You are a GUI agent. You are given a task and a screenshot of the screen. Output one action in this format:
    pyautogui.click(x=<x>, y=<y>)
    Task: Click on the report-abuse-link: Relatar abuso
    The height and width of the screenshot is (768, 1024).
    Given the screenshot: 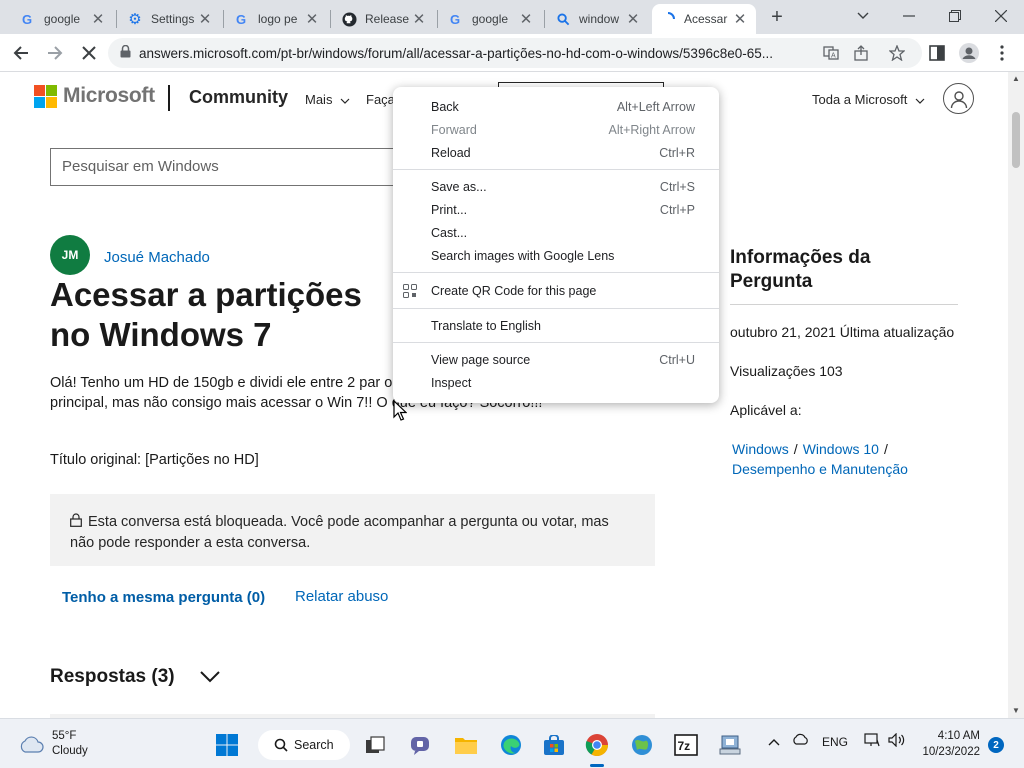 What is the action you would take?
    pyautogui.click(x=341, y=596)
    